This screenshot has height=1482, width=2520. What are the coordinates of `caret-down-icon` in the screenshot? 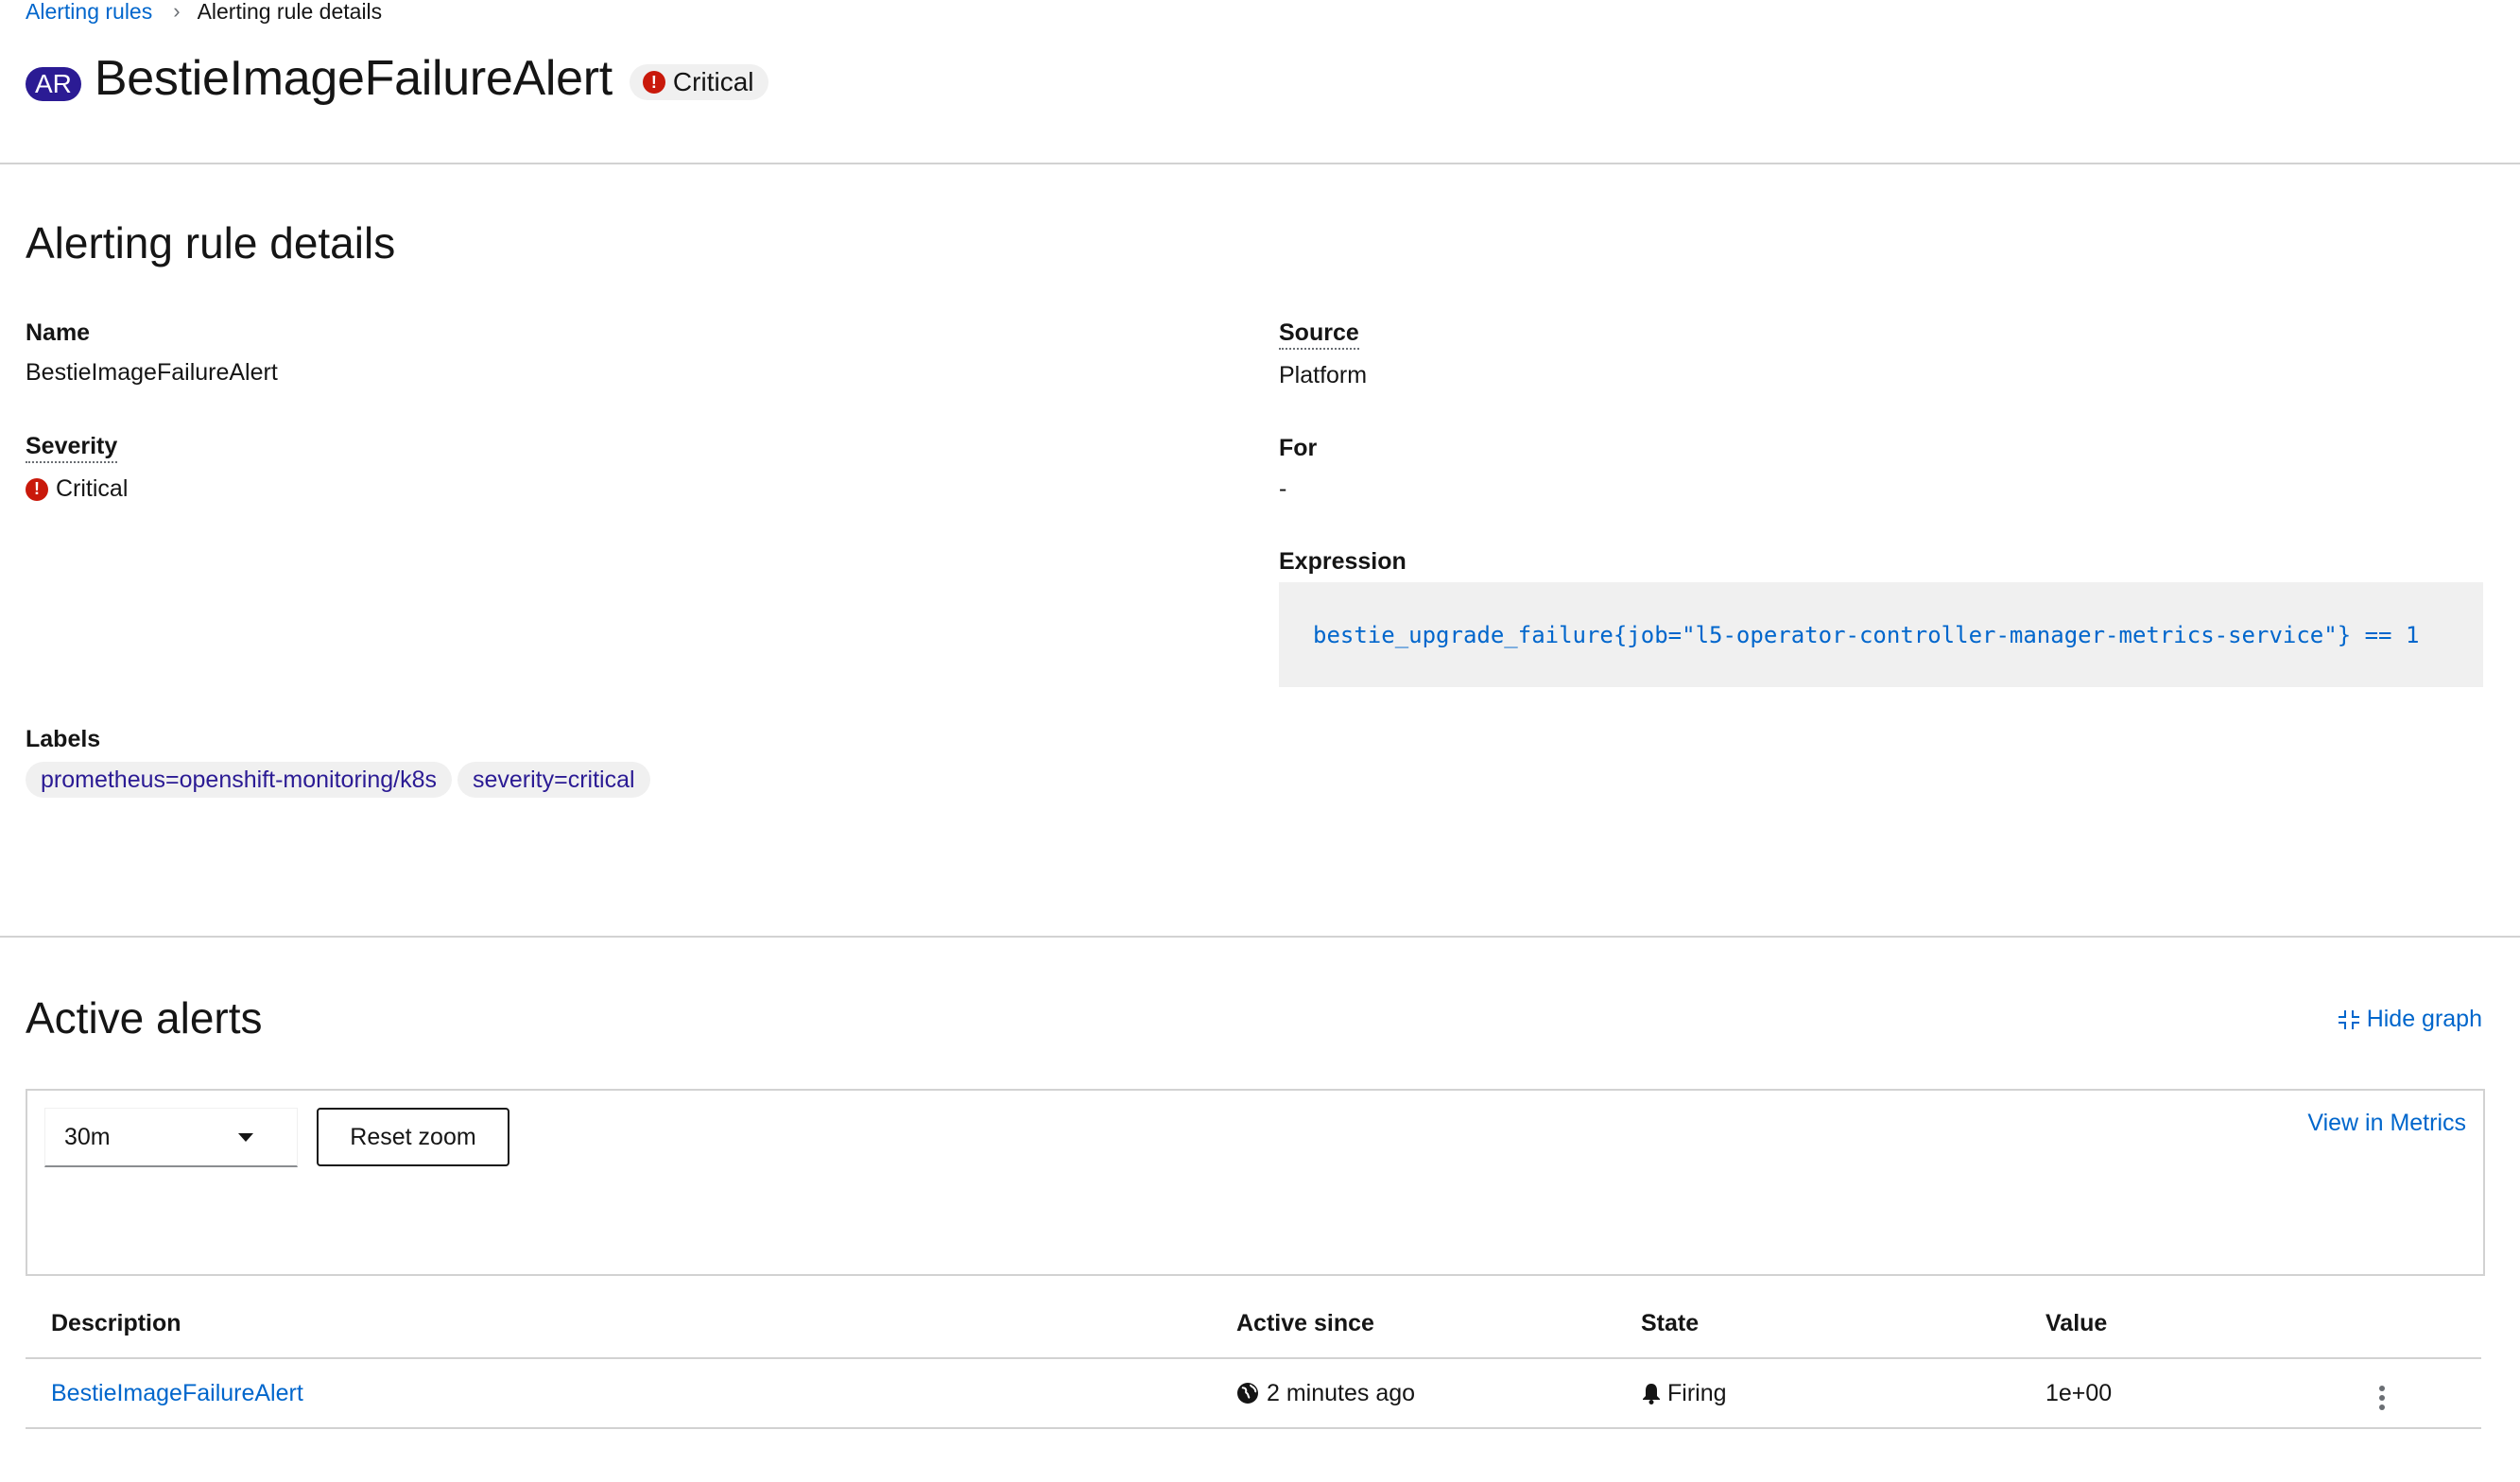 It's located at (245, 1137).